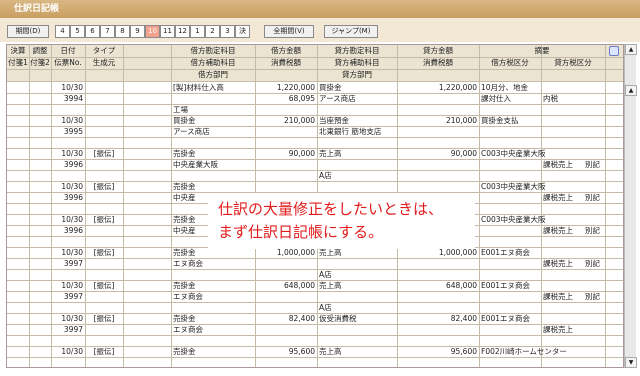  I want to click on voucher-no, so click(68, 362).